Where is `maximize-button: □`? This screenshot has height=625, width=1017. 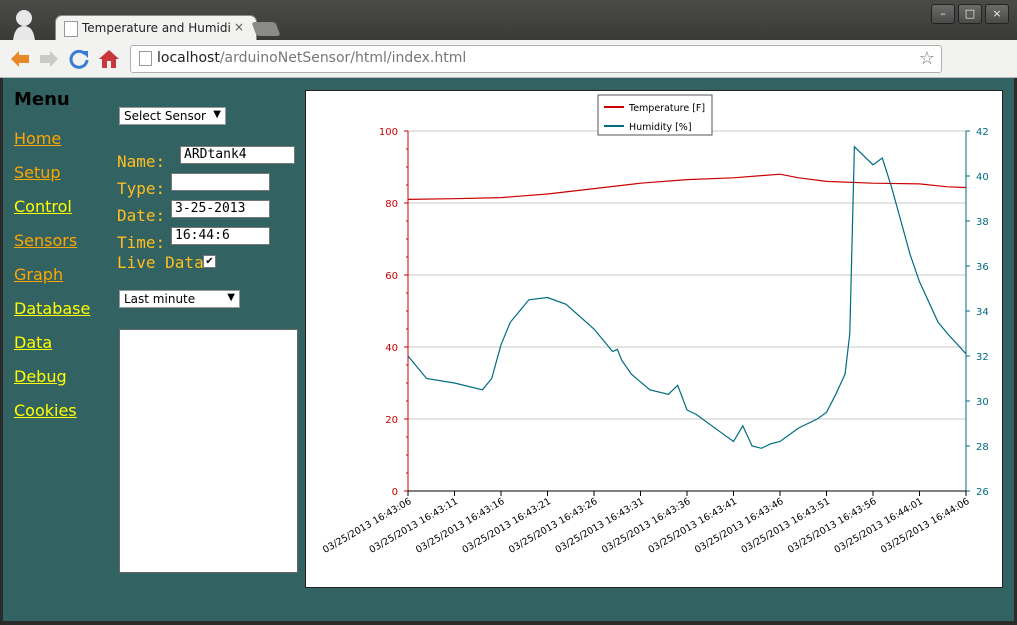 maximize-button: □ is located at coordinates (970, 14).